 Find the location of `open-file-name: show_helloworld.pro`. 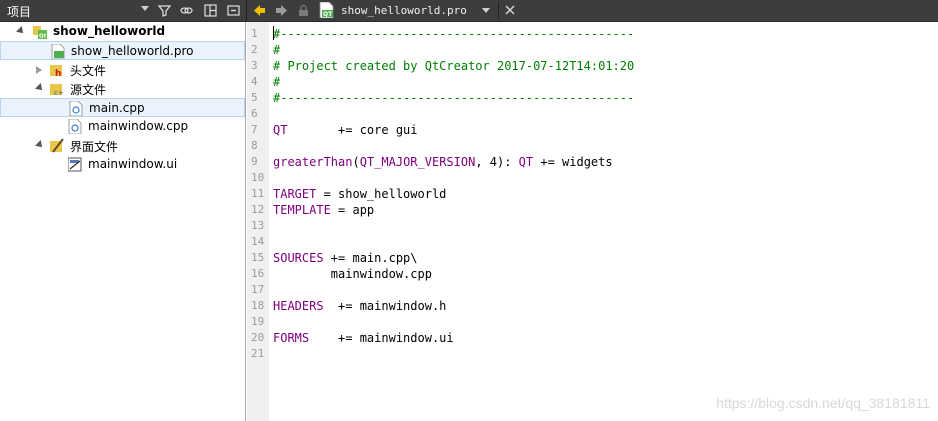

open-file-name: show_helloworld.pro is located at coordinates (404, 10).